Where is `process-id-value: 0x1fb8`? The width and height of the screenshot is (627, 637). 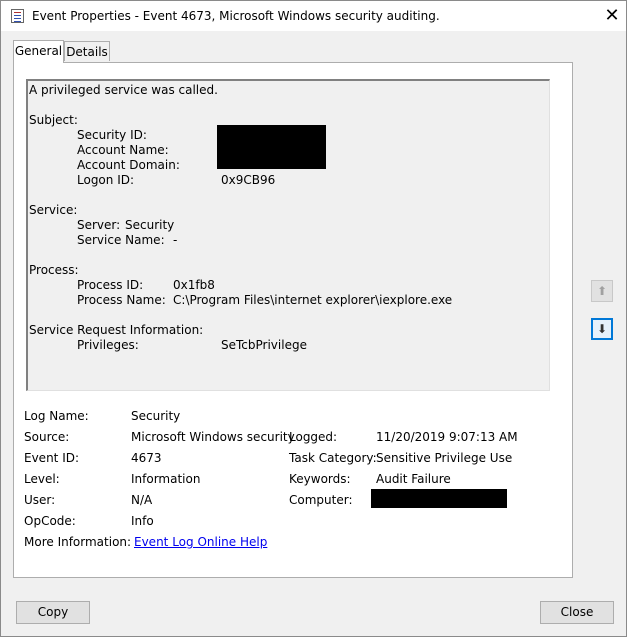
process-id-value: 0x1fb8 is located at coordinates (194, 285).